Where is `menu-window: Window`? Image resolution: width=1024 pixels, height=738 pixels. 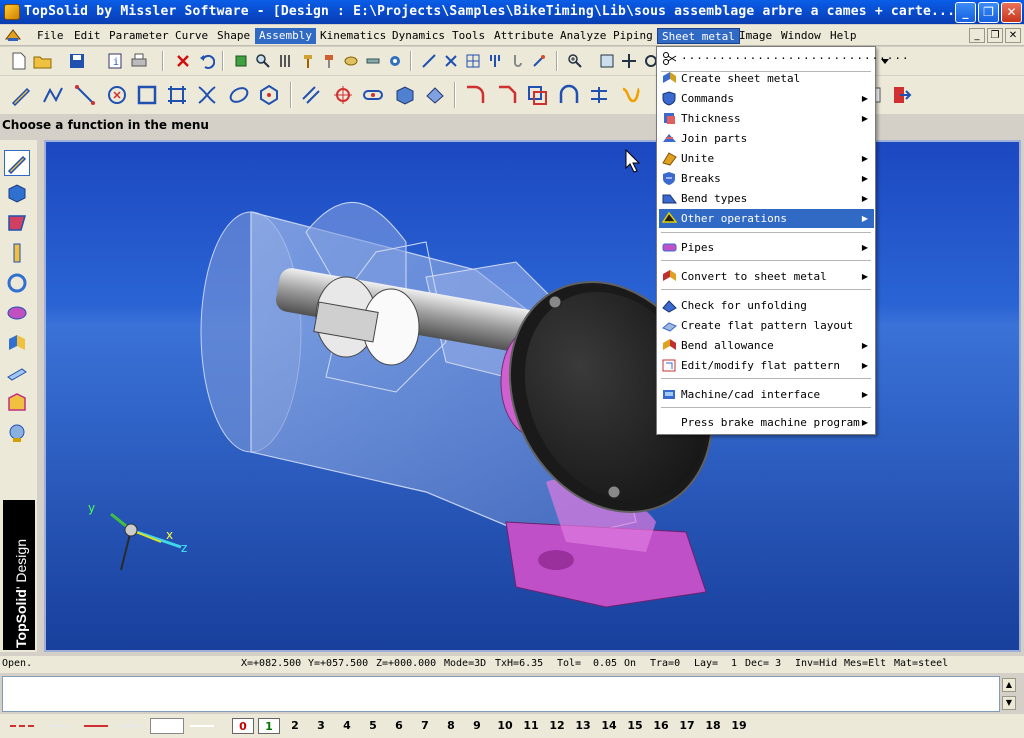 menu-window: Window is located at coordinates (801, 36).